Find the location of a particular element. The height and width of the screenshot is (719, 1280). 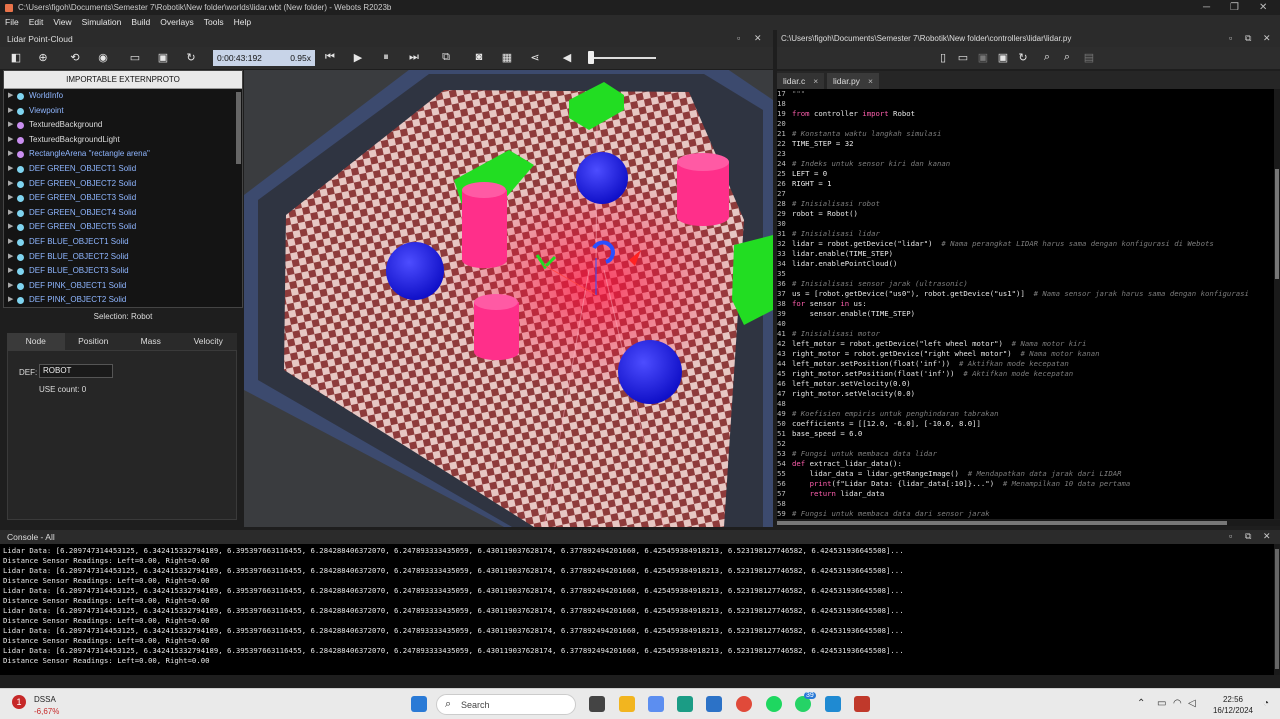

undock-icon: ▫ is located at coordinates (738, 38).